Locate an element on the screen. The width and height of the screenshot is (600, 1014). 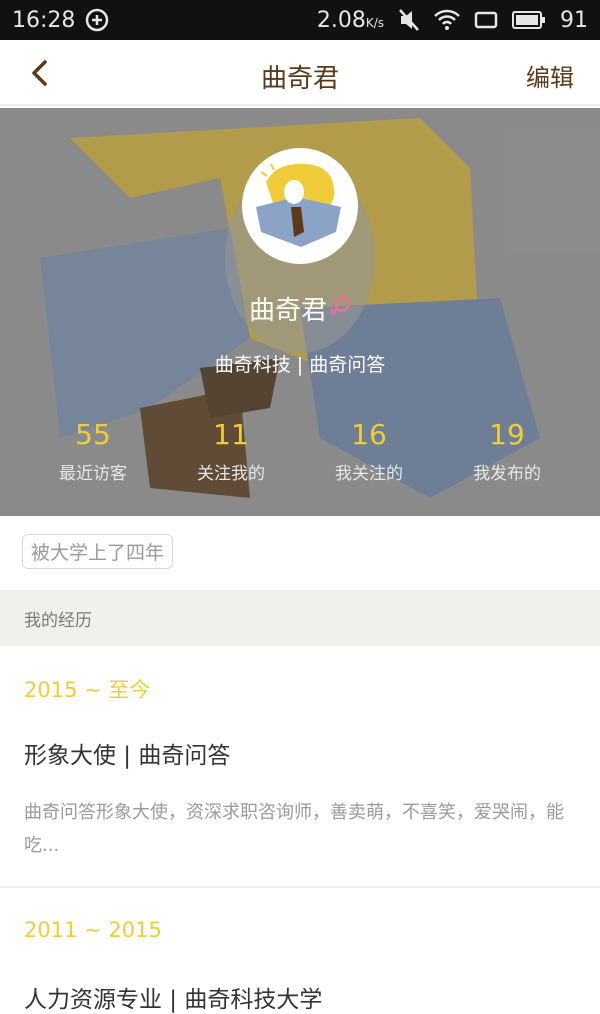
stat-number: 19 is located at coordinates (507, 434).